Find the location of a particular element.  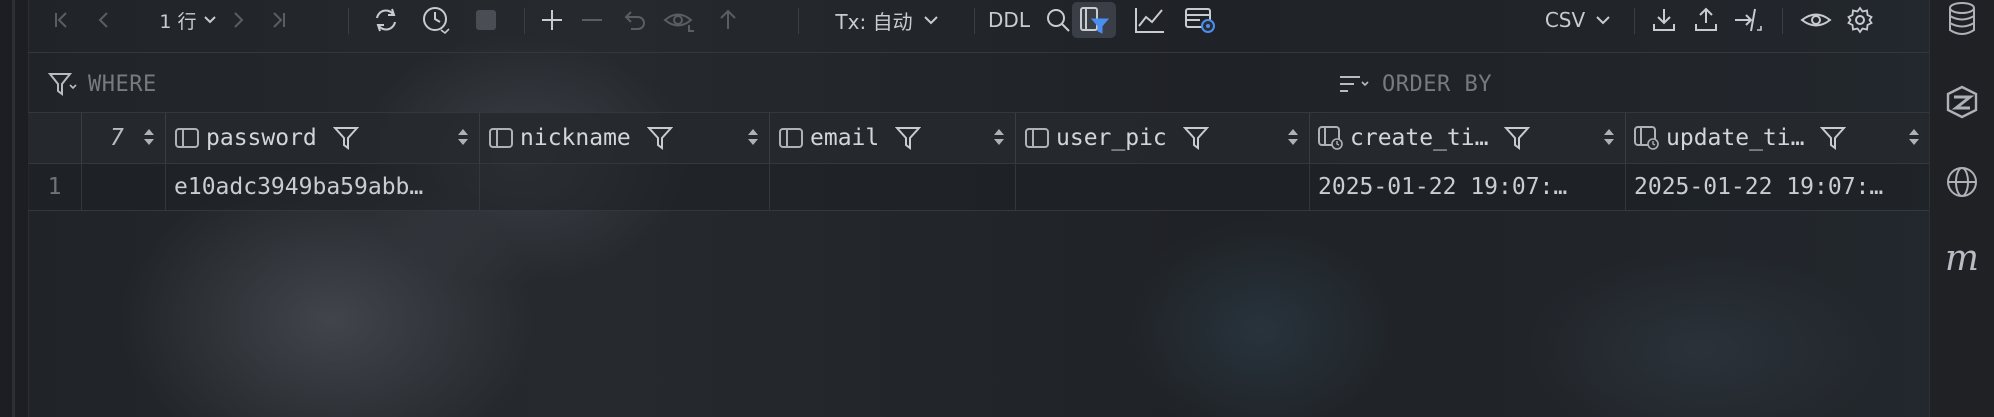

right-tool-bar: m is located at coordinates (1961, 208).